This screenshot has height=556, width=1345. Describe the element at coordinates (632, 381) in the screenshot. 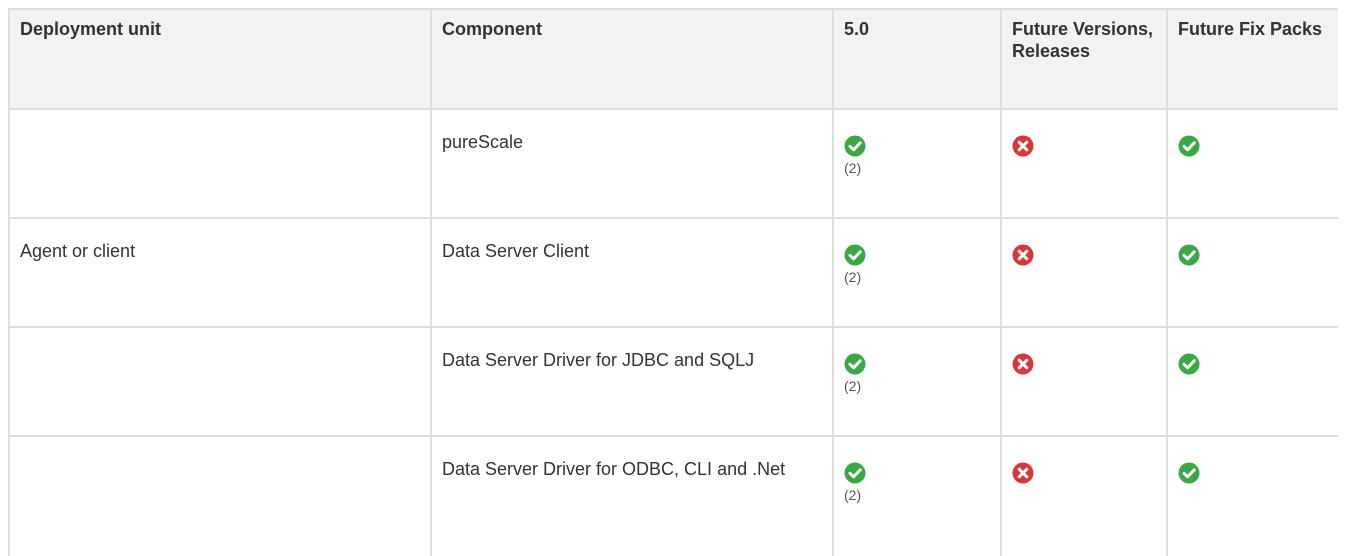

I see `component-cell: Data Server Driver for JDBC and SQLJ` at that location.